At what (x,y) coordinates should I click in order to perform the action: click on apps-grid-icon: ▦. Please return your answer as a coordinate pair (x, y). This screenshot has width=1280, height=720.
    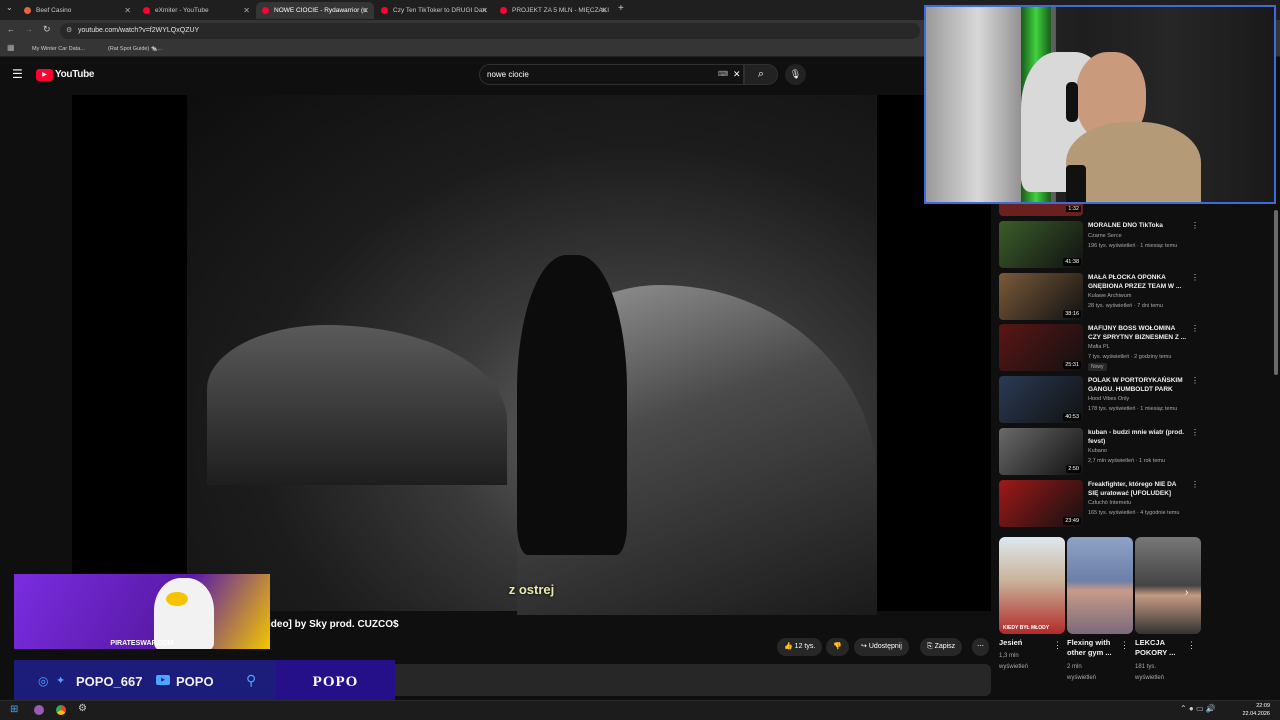
    Looking at the image, I should click on (11, 47).